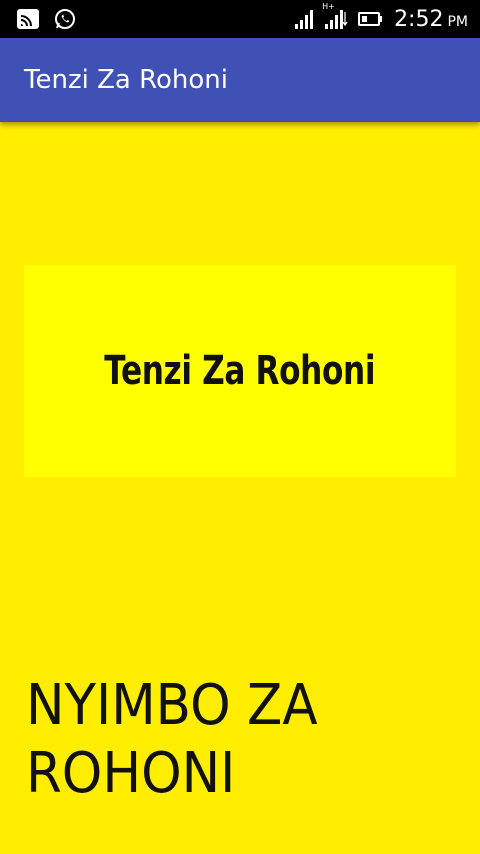 Image resolution: width=480 pixels, height=854 pixels. What do you see at coordinates (371, 19) in the screenshot?
I see `battery-icon` at bounding box center [371, 19].